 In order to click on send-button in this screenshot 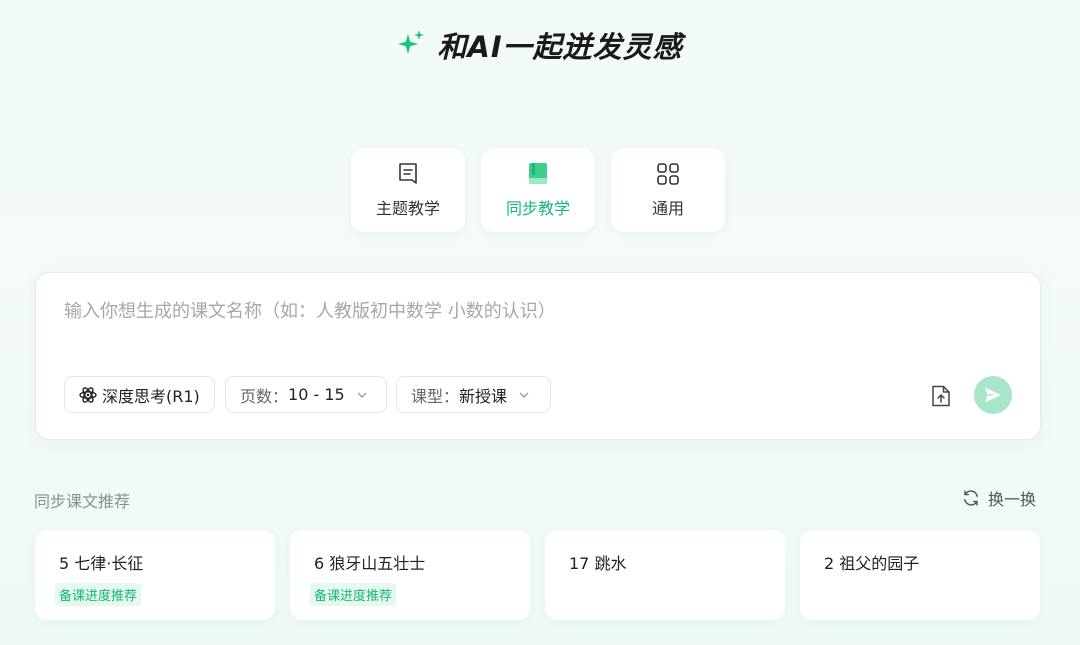, I will do `click(993, 395)`.